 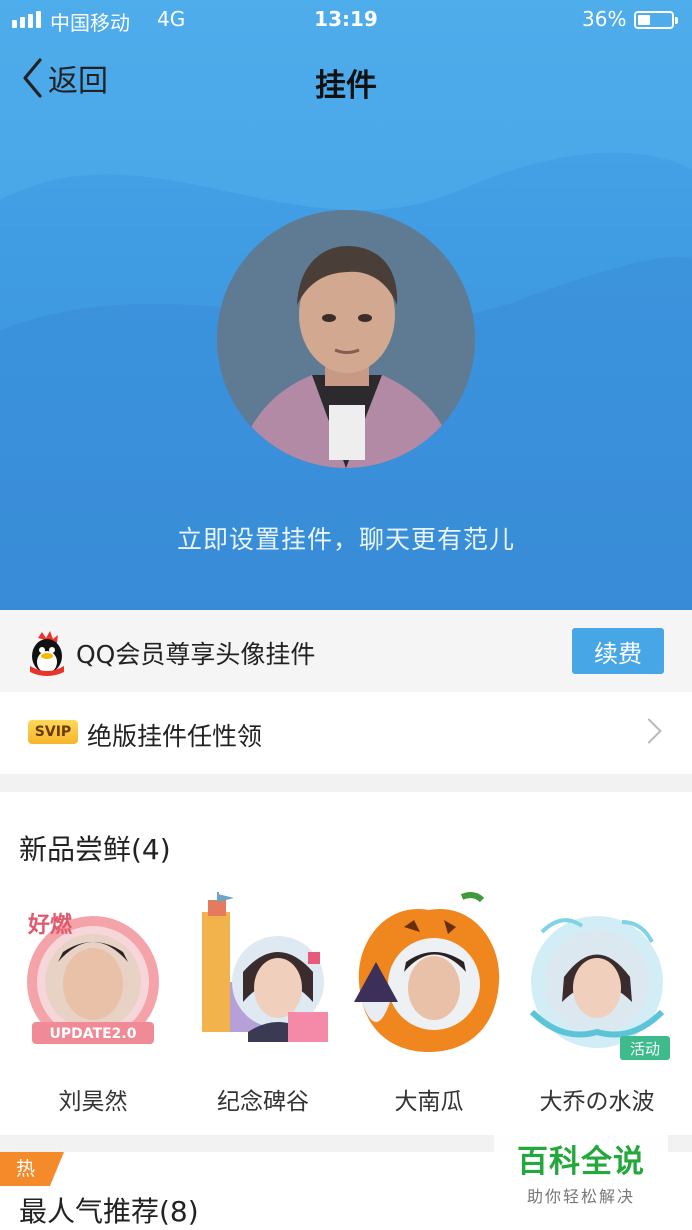 What do you see at coordinates (580, 1196) in the screenshot?
I see `watermark-subtitle: 助你轻松解决` at bounding box center [580, 1196].